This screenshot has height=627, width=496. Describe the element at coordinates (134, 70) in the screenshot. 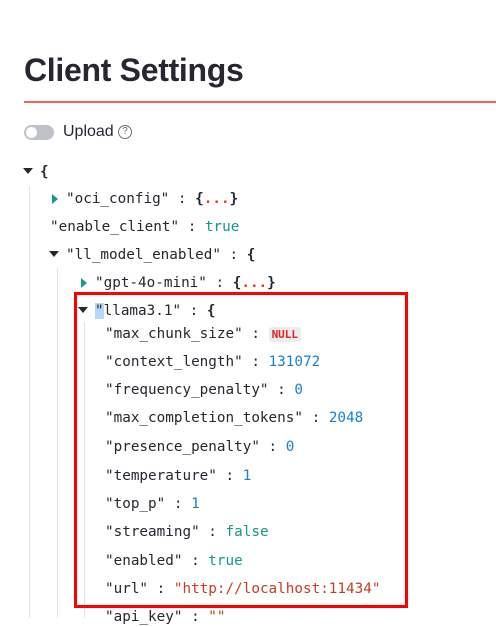

I see `page-title: Client Settings` at that location.